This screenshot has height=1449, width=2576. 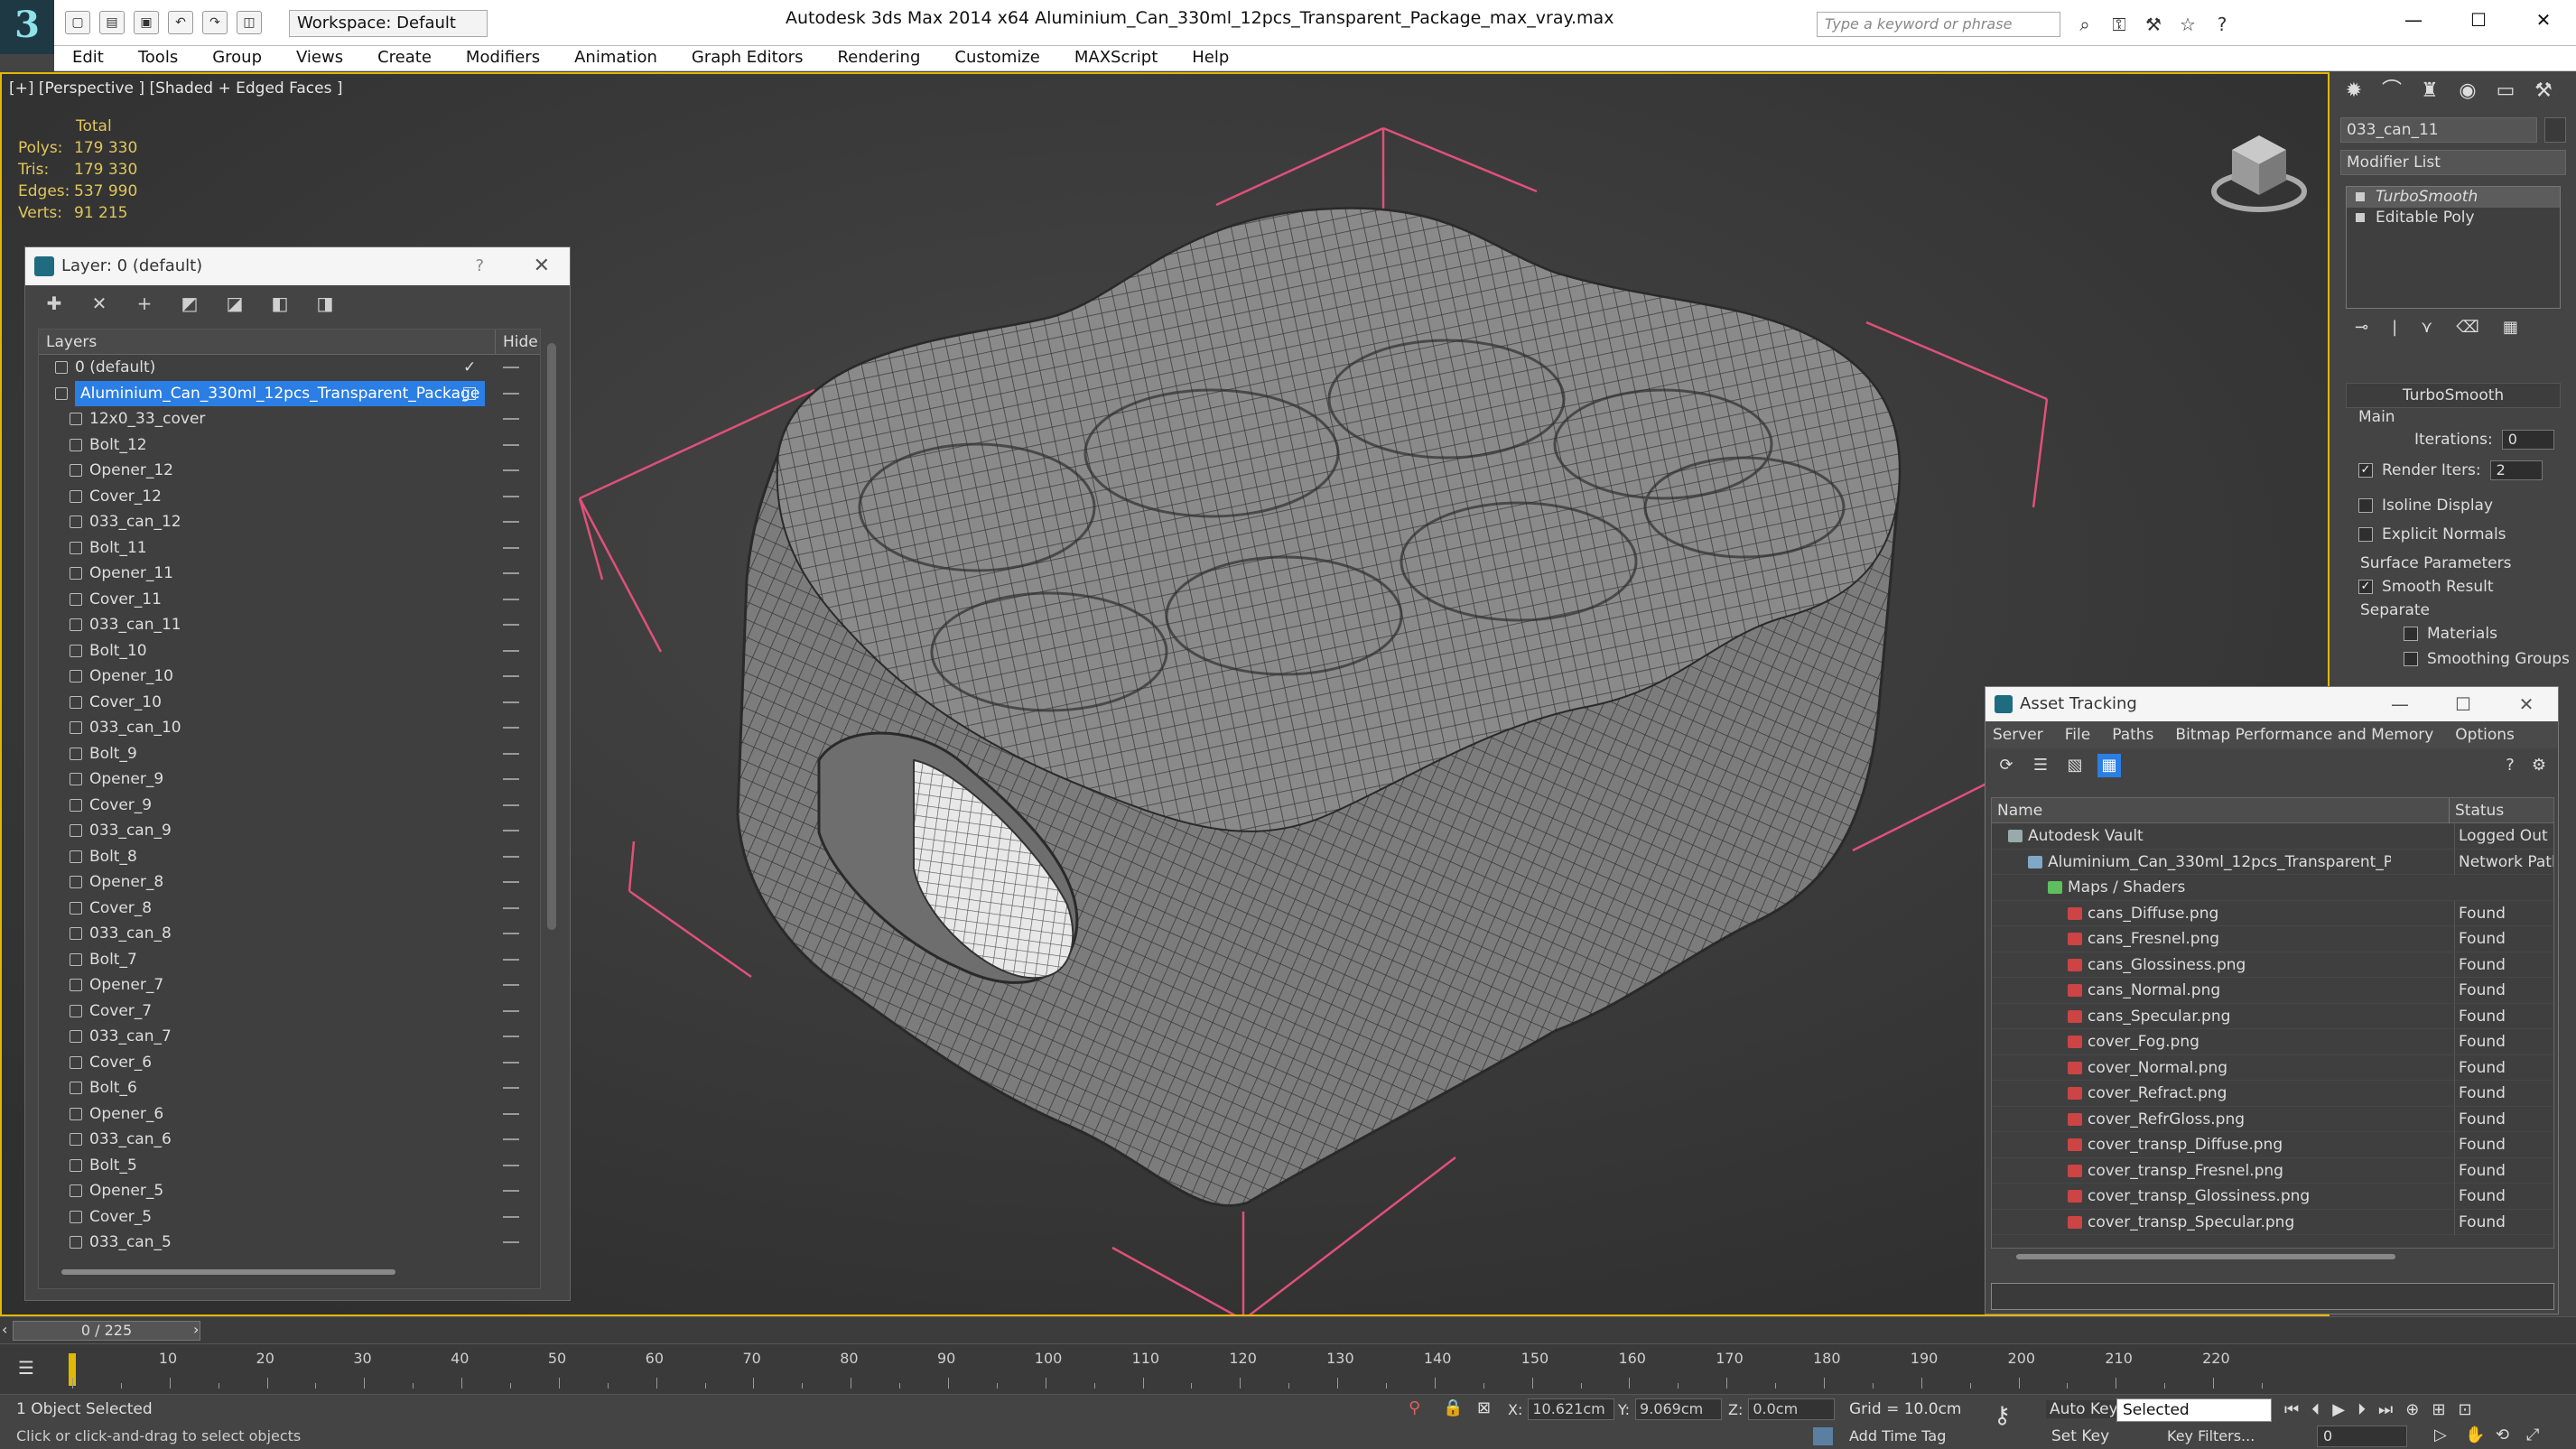 What do you see at coordinates (1897, 1435) in the screenshot?
I see `add-time-tag-button: Add Time Tag` at bounding box center [1897, 1435].